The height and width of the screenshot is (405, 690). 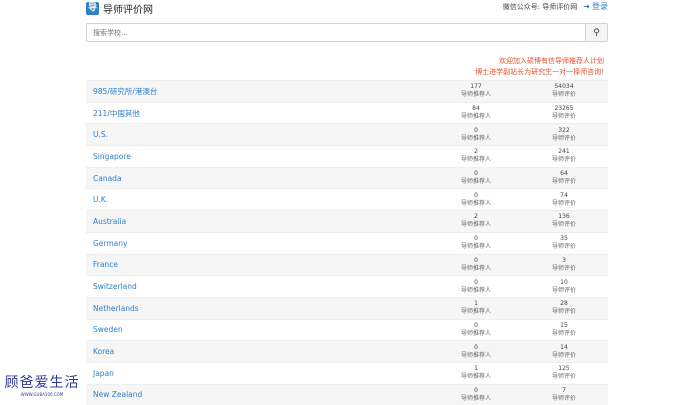 I want to click on school-row: Switzerland 0 导师推荐人 10 导师评价, so click(x=347, y=286).